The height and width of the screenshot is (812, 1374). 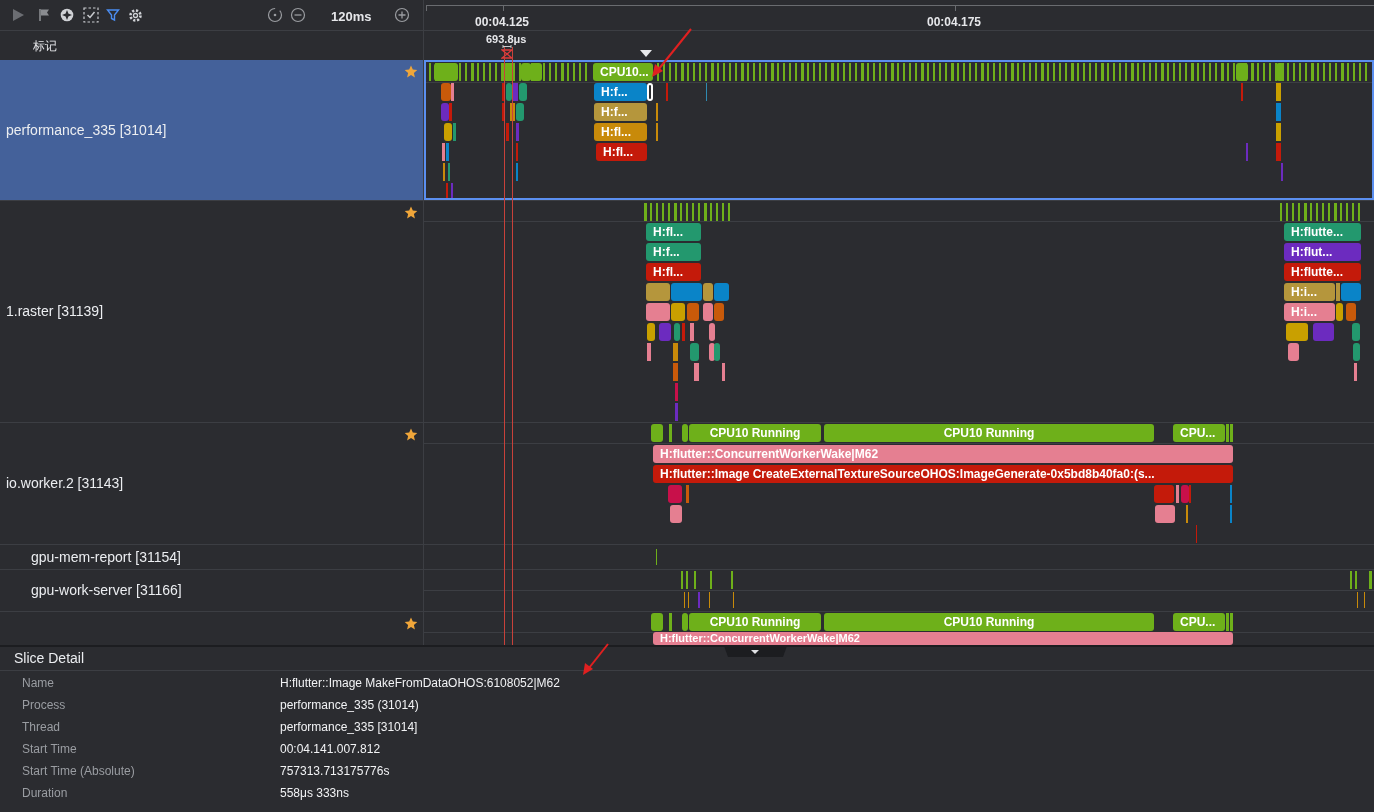 I want to click on field-label: Name, so click(x=38, y=683).